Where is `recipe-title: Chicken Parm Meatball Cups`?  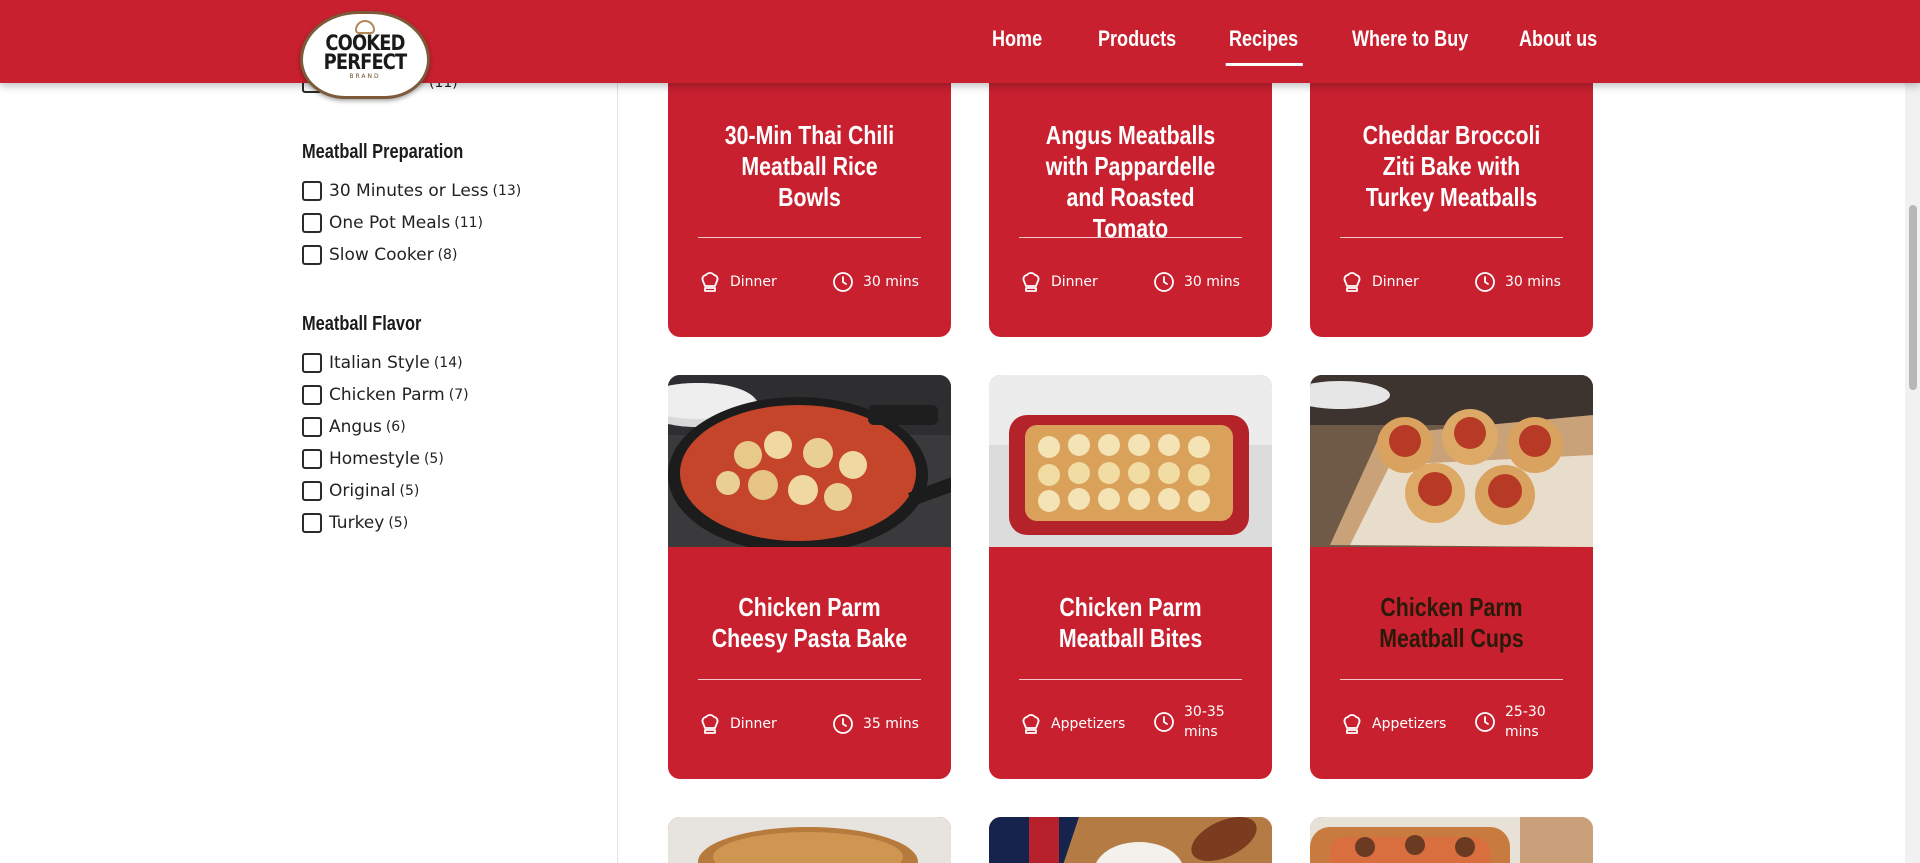
recipe-title: Chicken Parm Meatball Cups is located at coordinates (1451, 623).